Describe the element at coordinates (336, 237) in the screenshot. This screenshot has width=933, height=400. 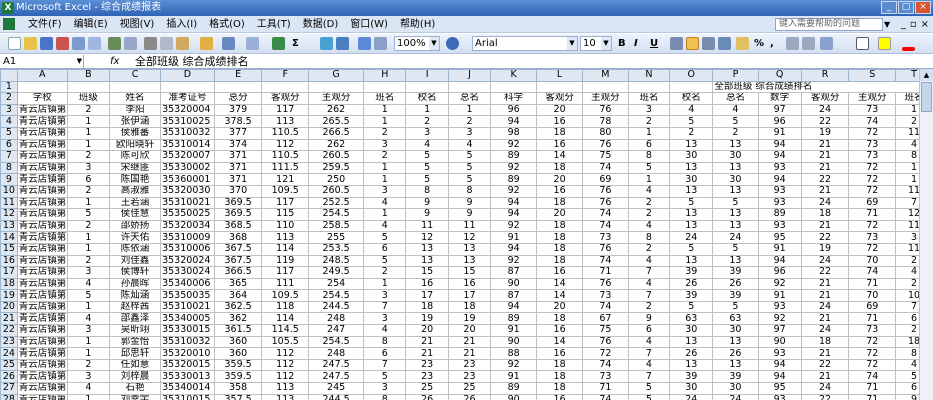
I see `cell: 255` at that location.